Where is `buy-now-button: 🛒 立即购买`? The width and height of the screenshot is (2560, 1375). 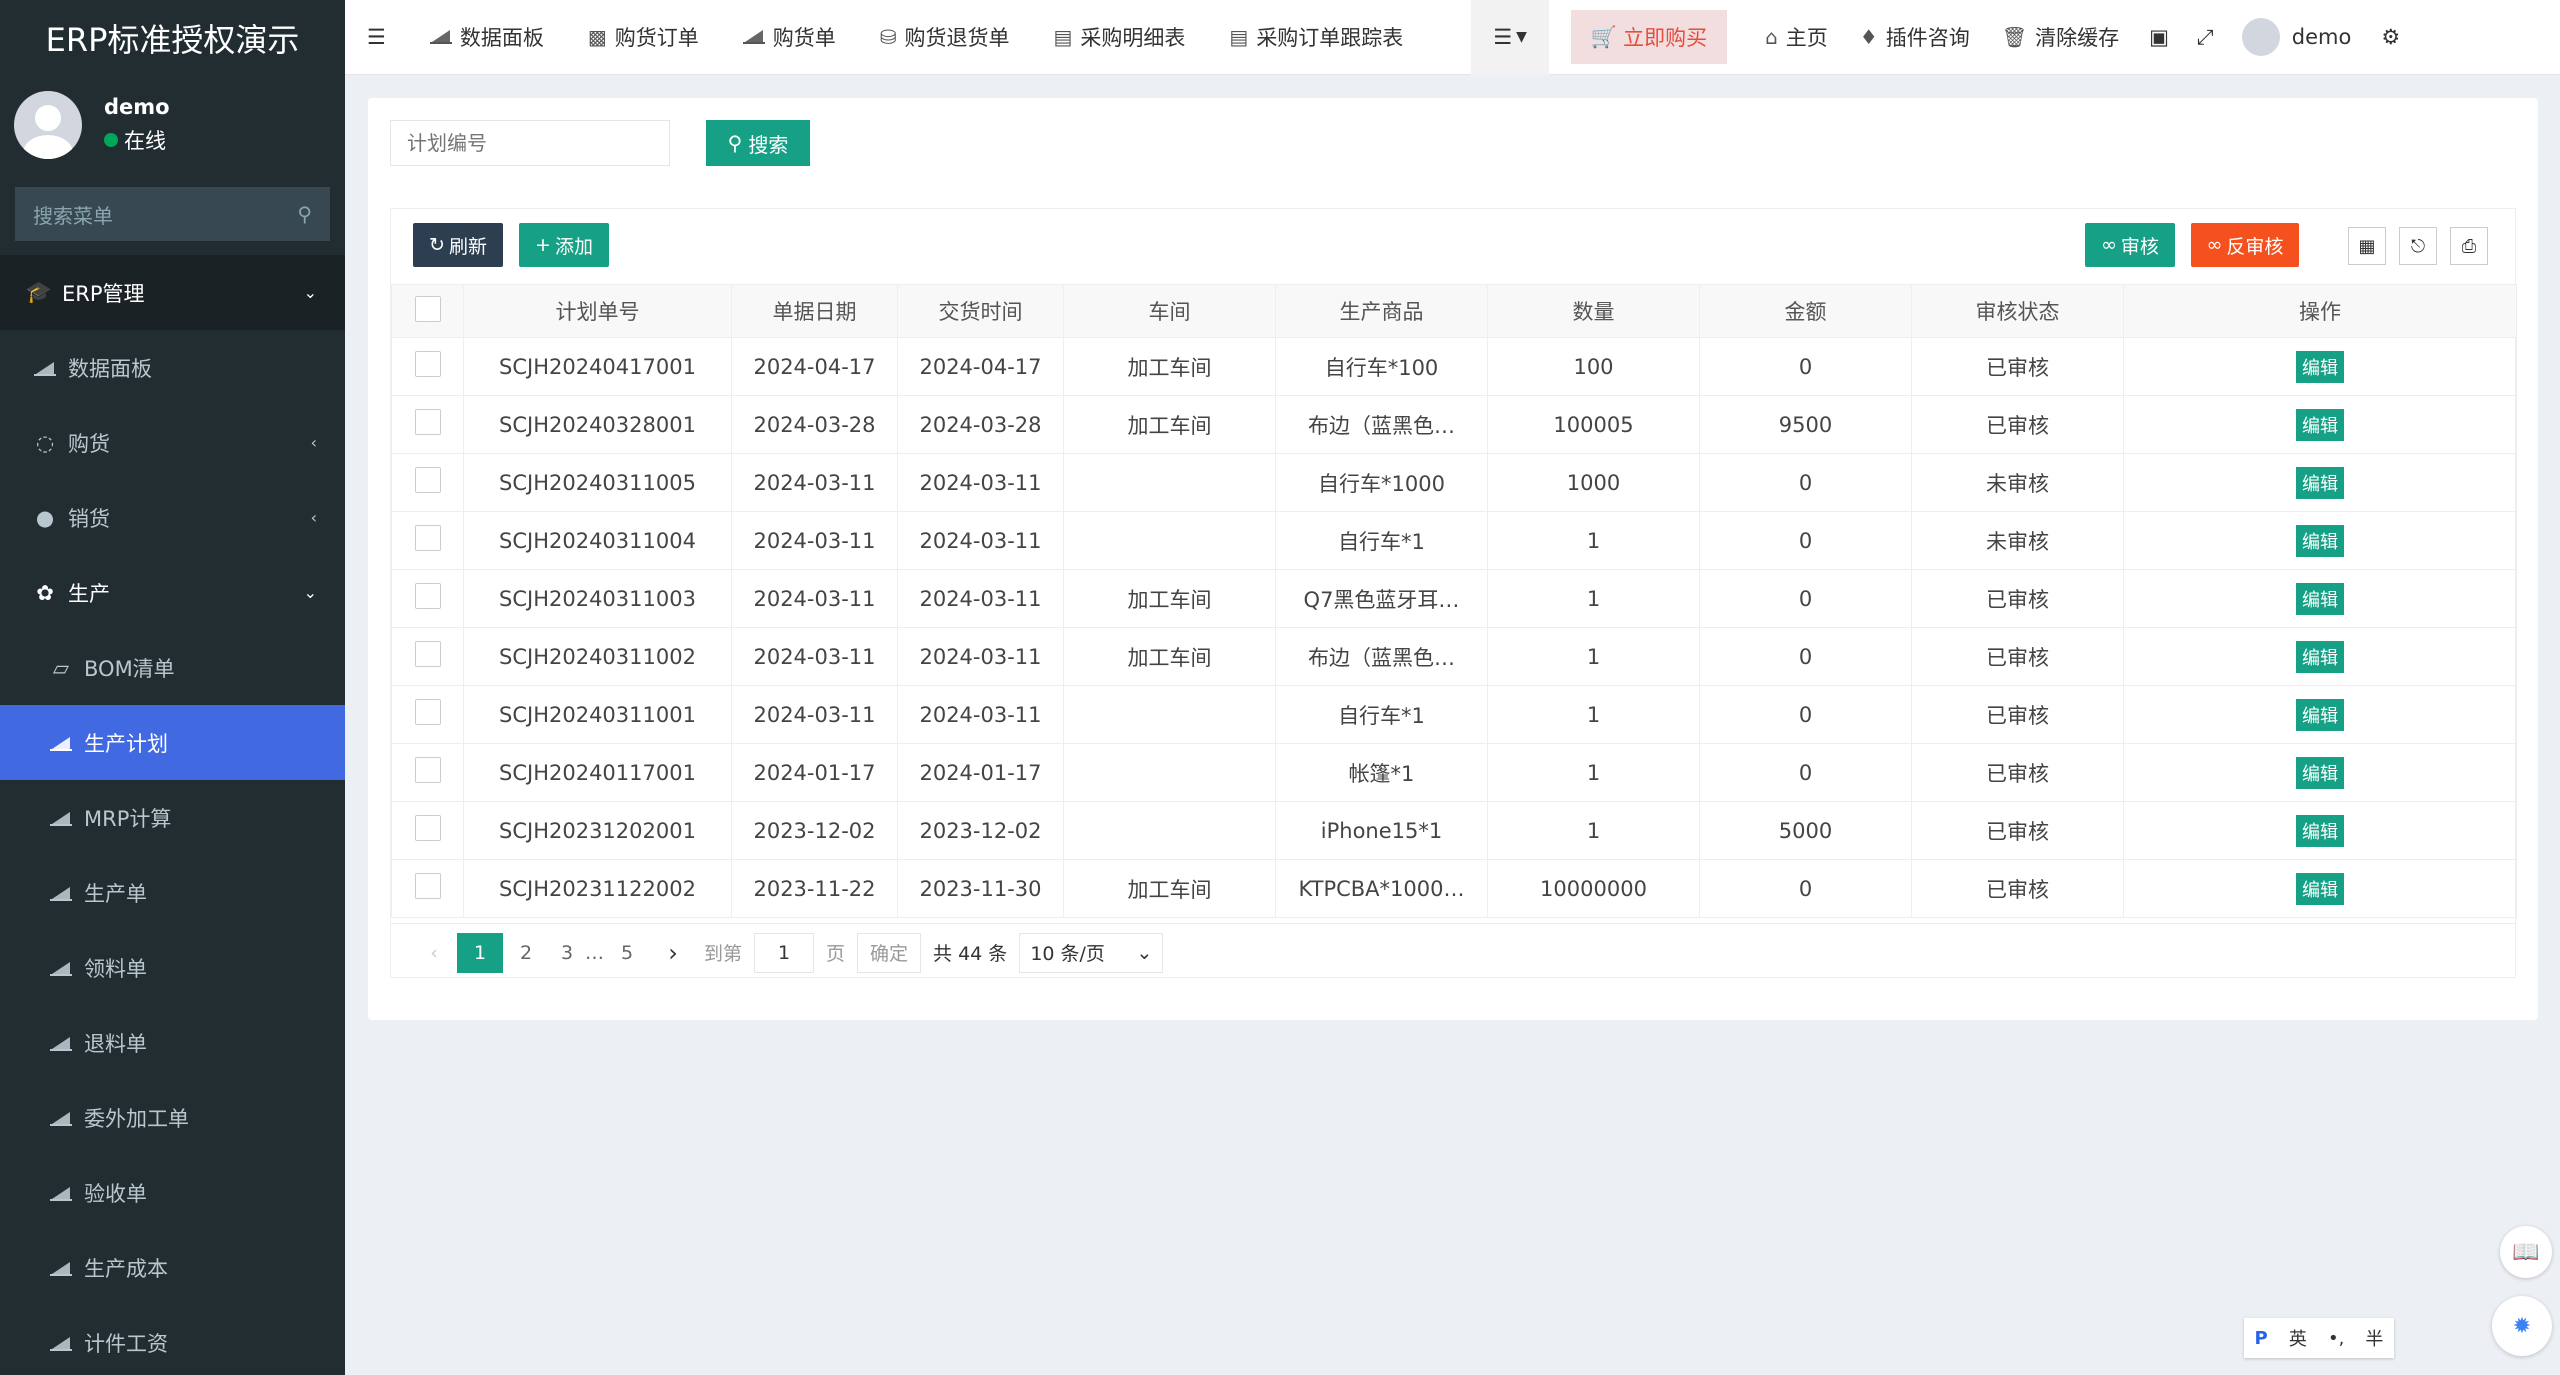 buy-now-button: 🛒 立即购买 is located at coordinates (1649, 37).